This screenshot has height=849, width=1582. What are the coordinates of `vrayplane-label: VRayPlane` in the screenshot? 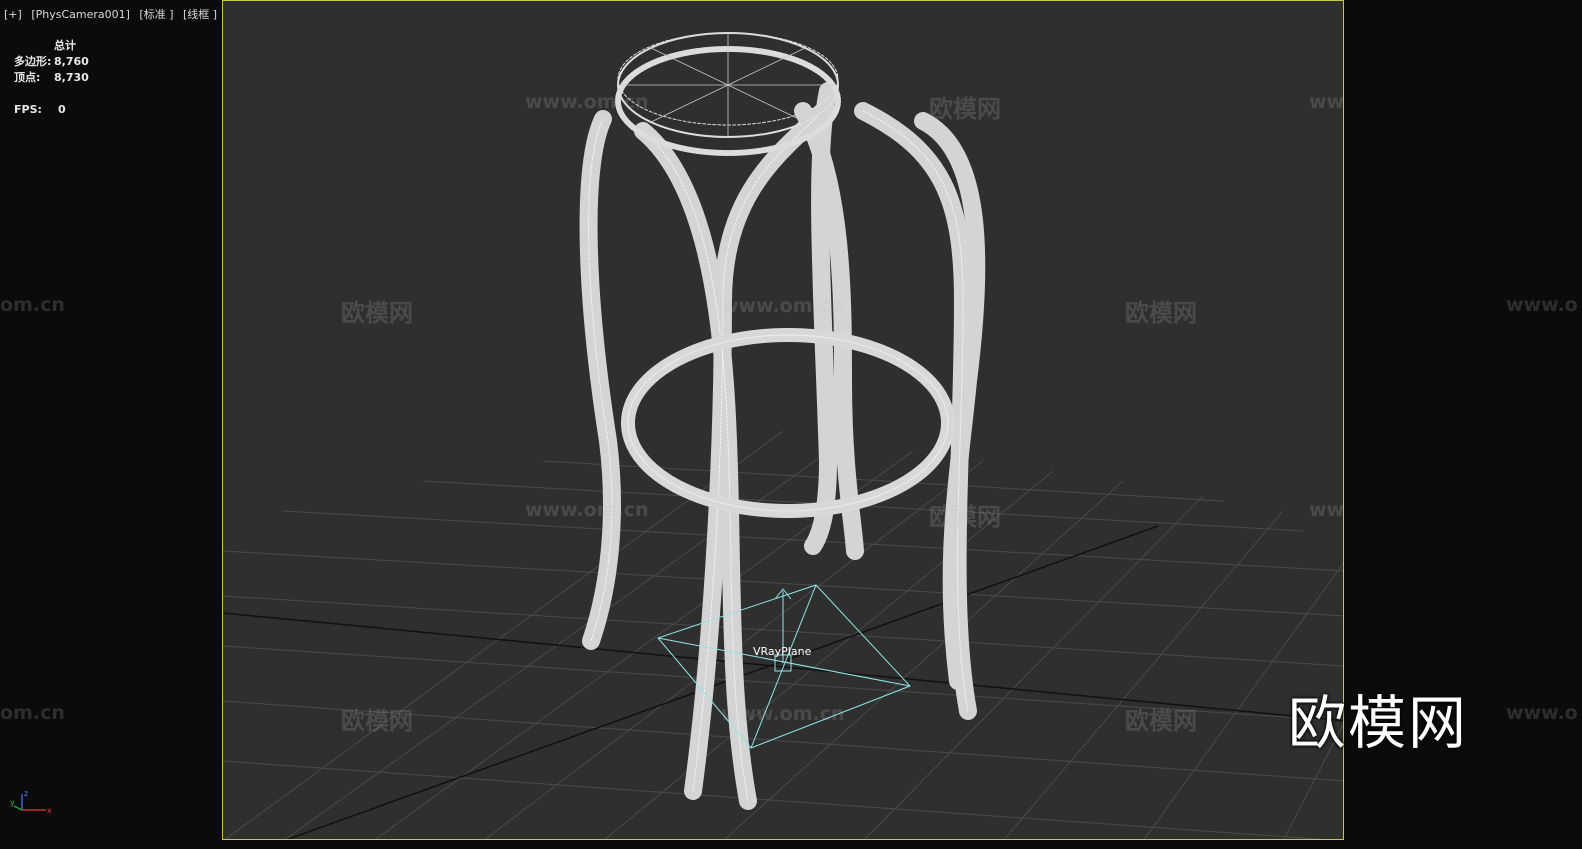 It's located at (782, 651).